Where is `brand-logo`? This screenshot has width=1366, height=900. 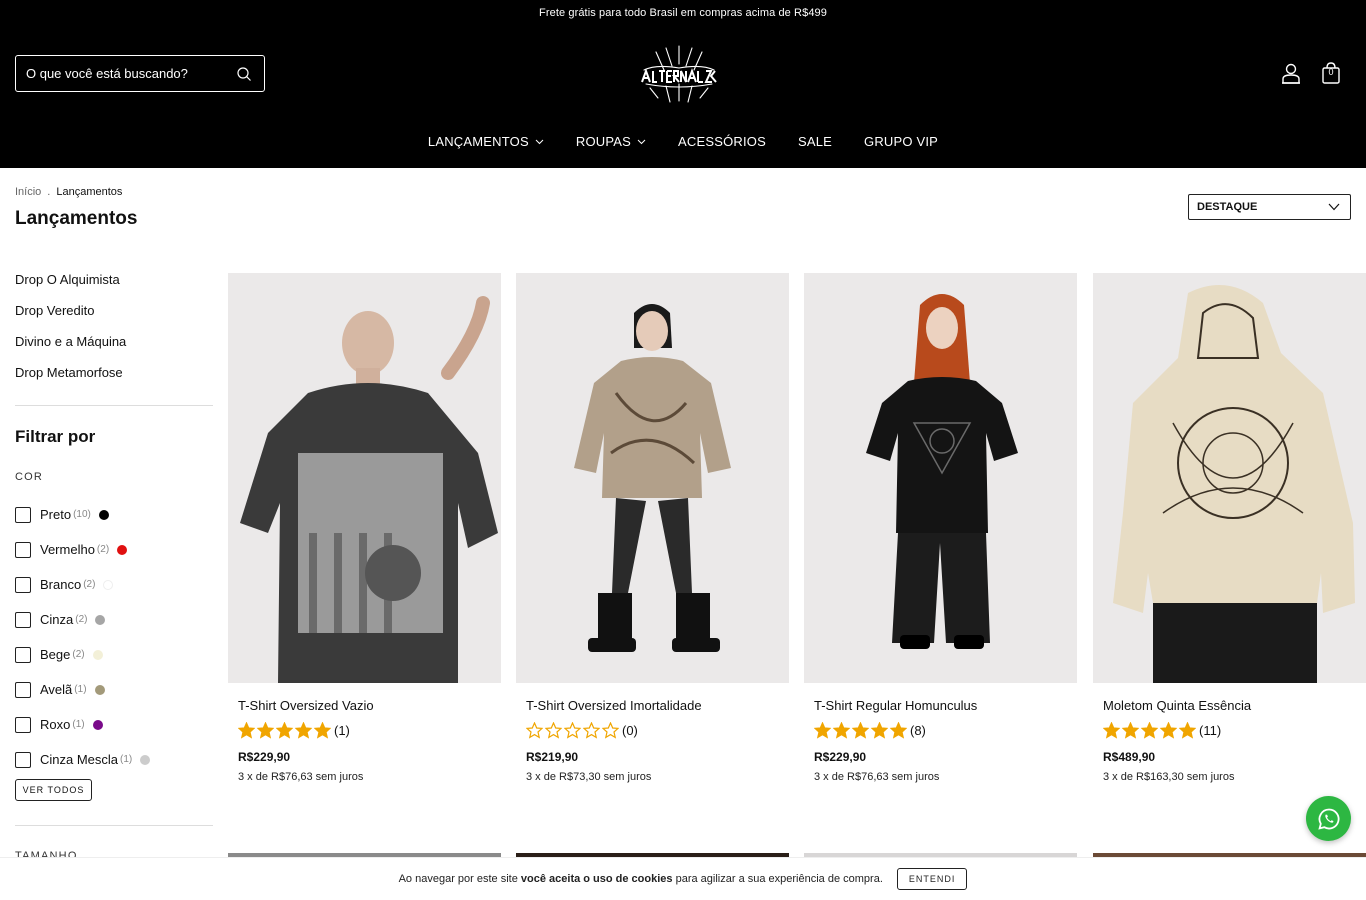
brand-logo is located at coordinates (679, 74).